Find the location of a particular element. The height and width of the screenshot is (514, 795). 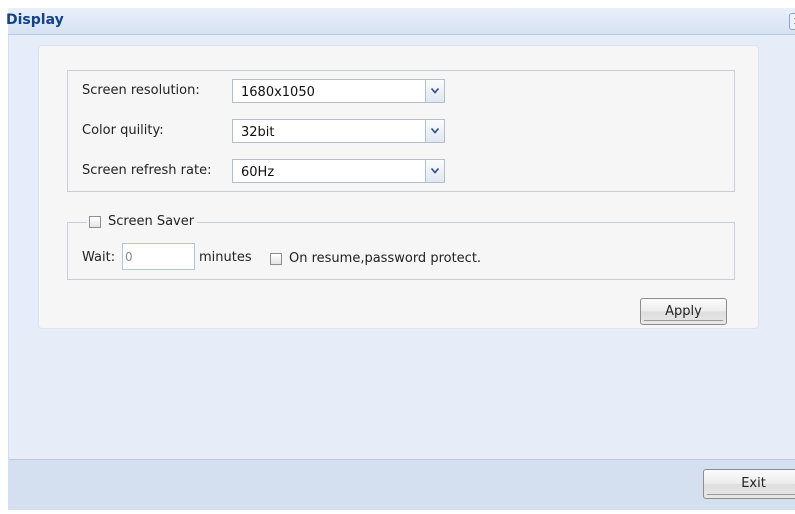

refresh-rate-value: 60Hz is located at coordinates (258, 172).